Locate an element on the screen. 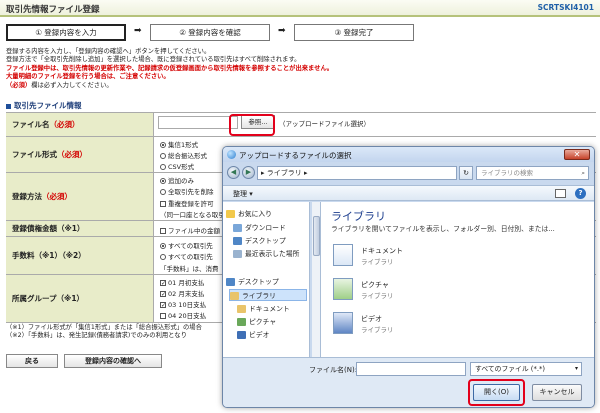 The image size is (600, 413). help-icon: ? is located at coordinates (580, 193).